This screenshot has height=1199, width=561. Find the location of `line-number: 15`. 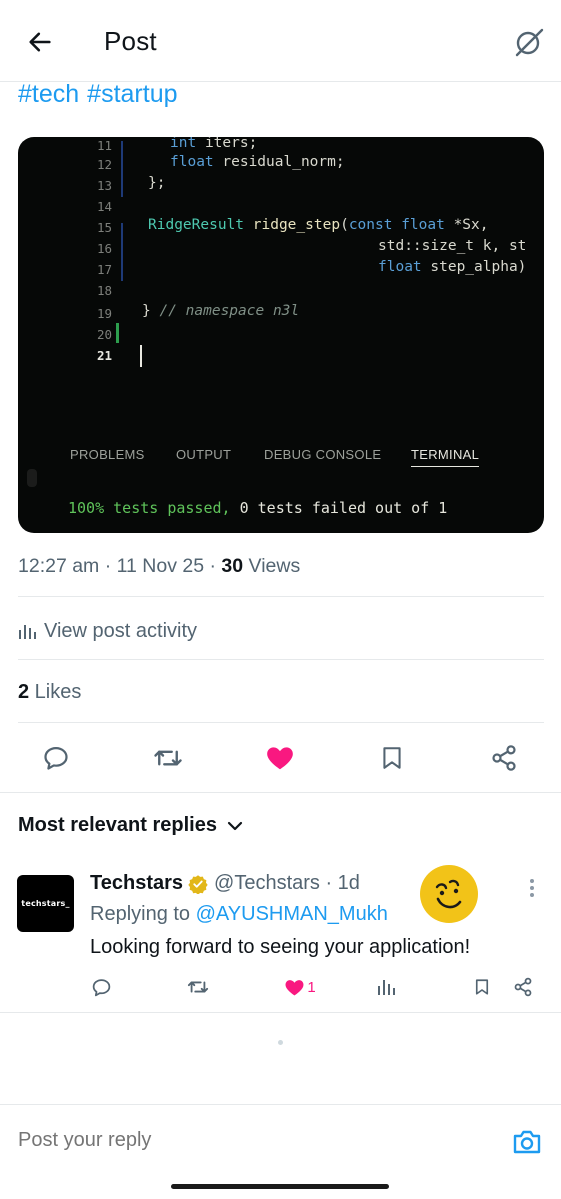

line-number: 15 is located at coordinates (104, 227).